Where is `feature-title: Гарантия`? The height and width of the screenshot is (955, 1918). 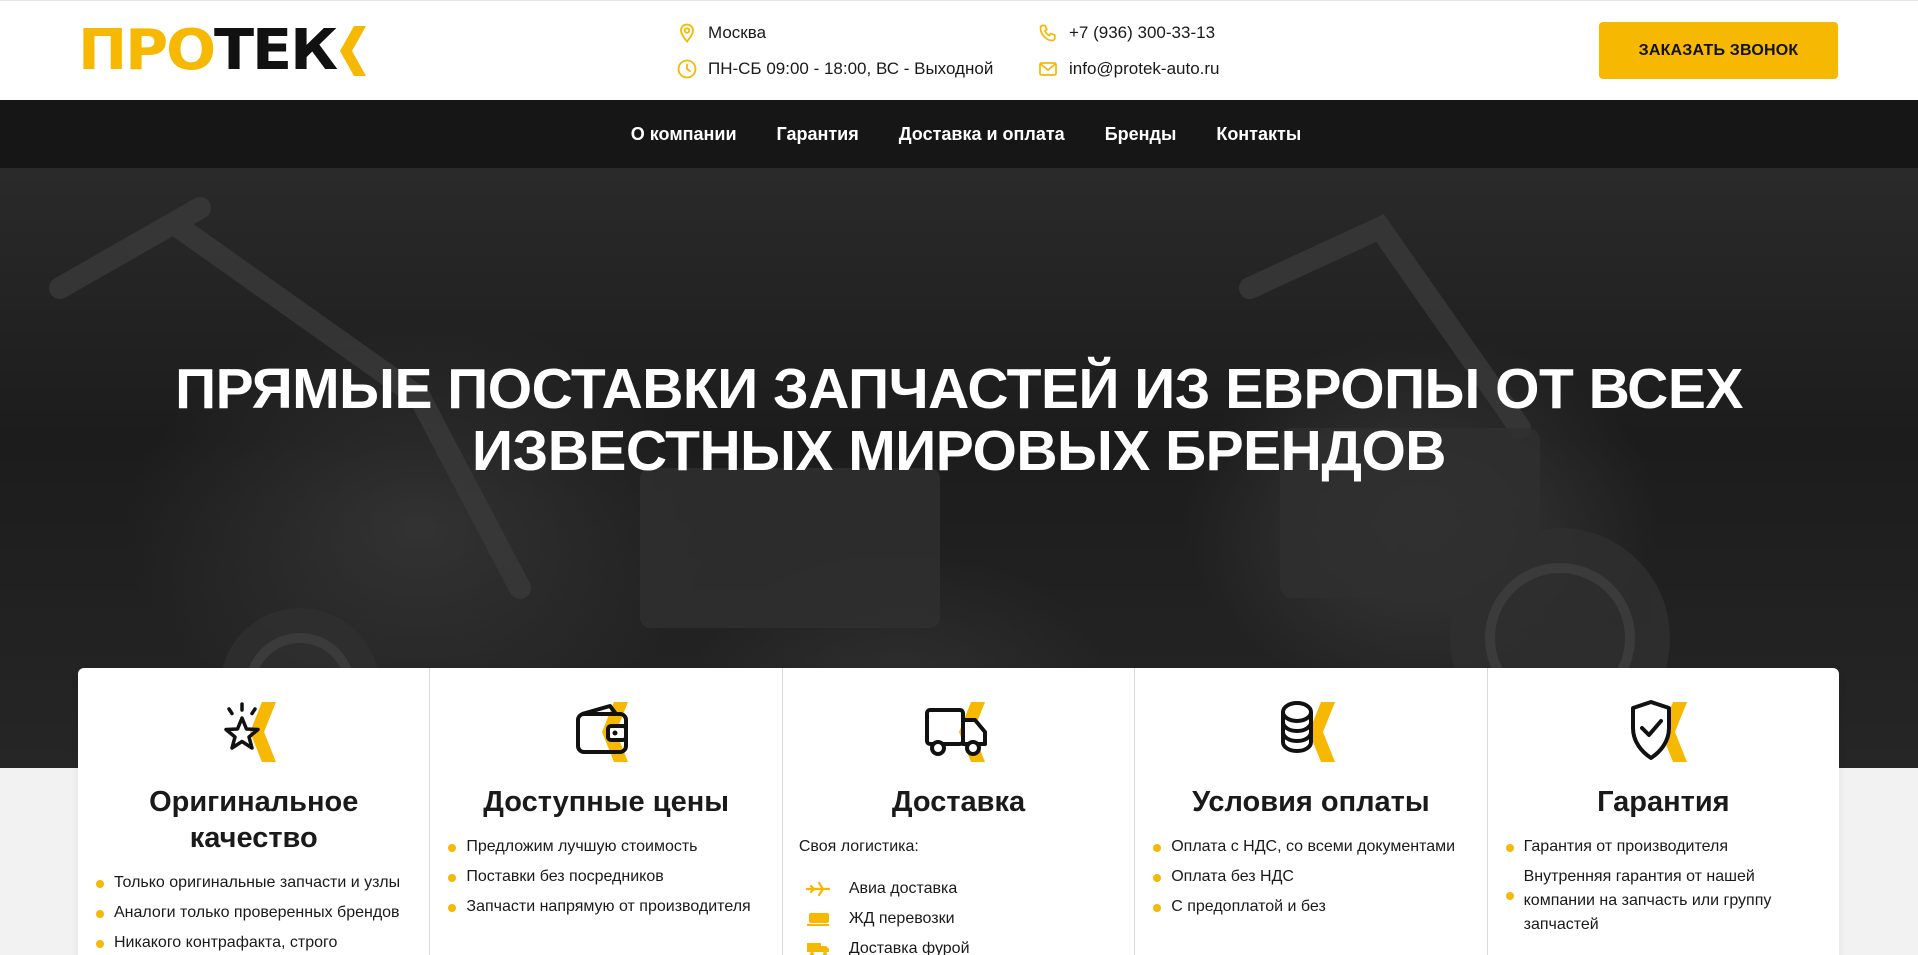
feature-title: Гарантия is located at coordinates (1663, 802).